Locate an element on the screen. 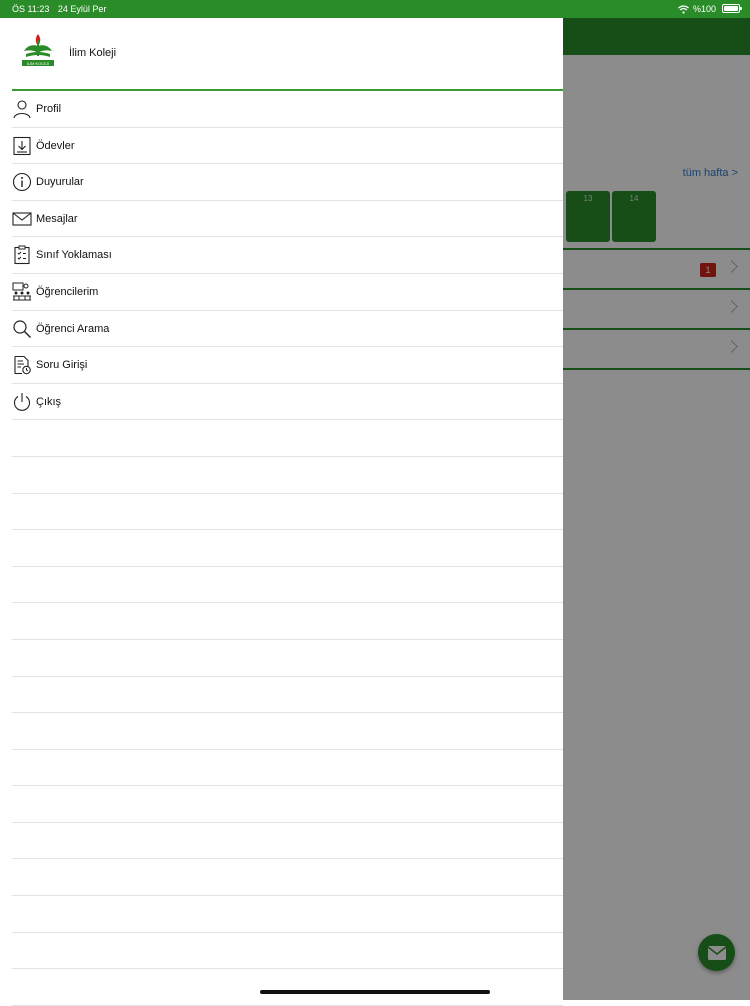 This screenshot has width=750, height=1006. menu-item-messages: Mesajlar is located at coordinates (287, 219).